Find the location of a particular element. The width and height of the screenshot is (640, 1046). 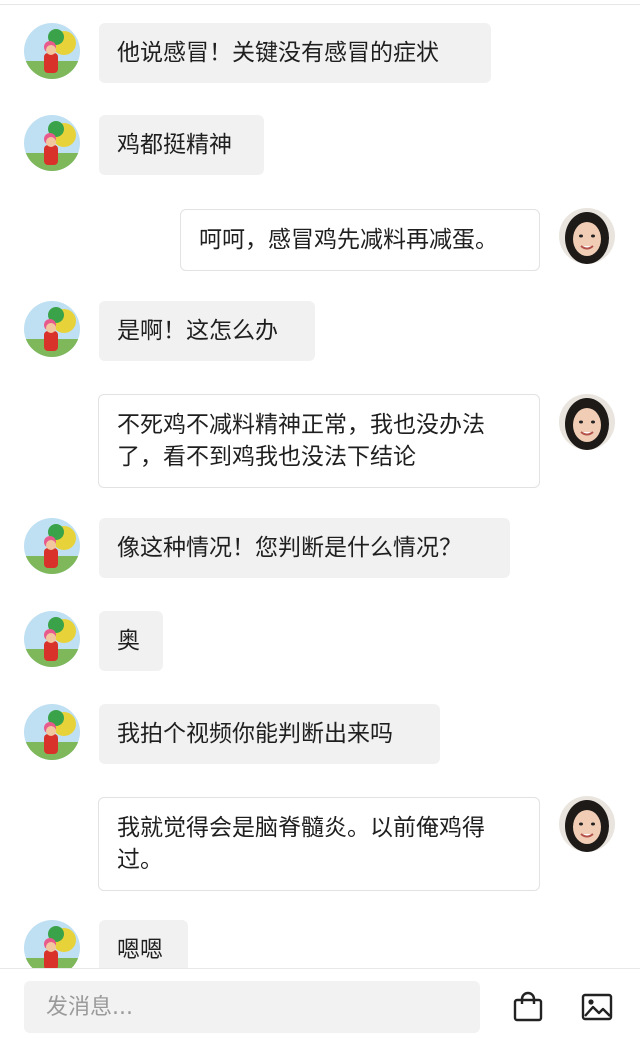

message-text: 鸡都挺精神 is located at coordinates (174, 145).